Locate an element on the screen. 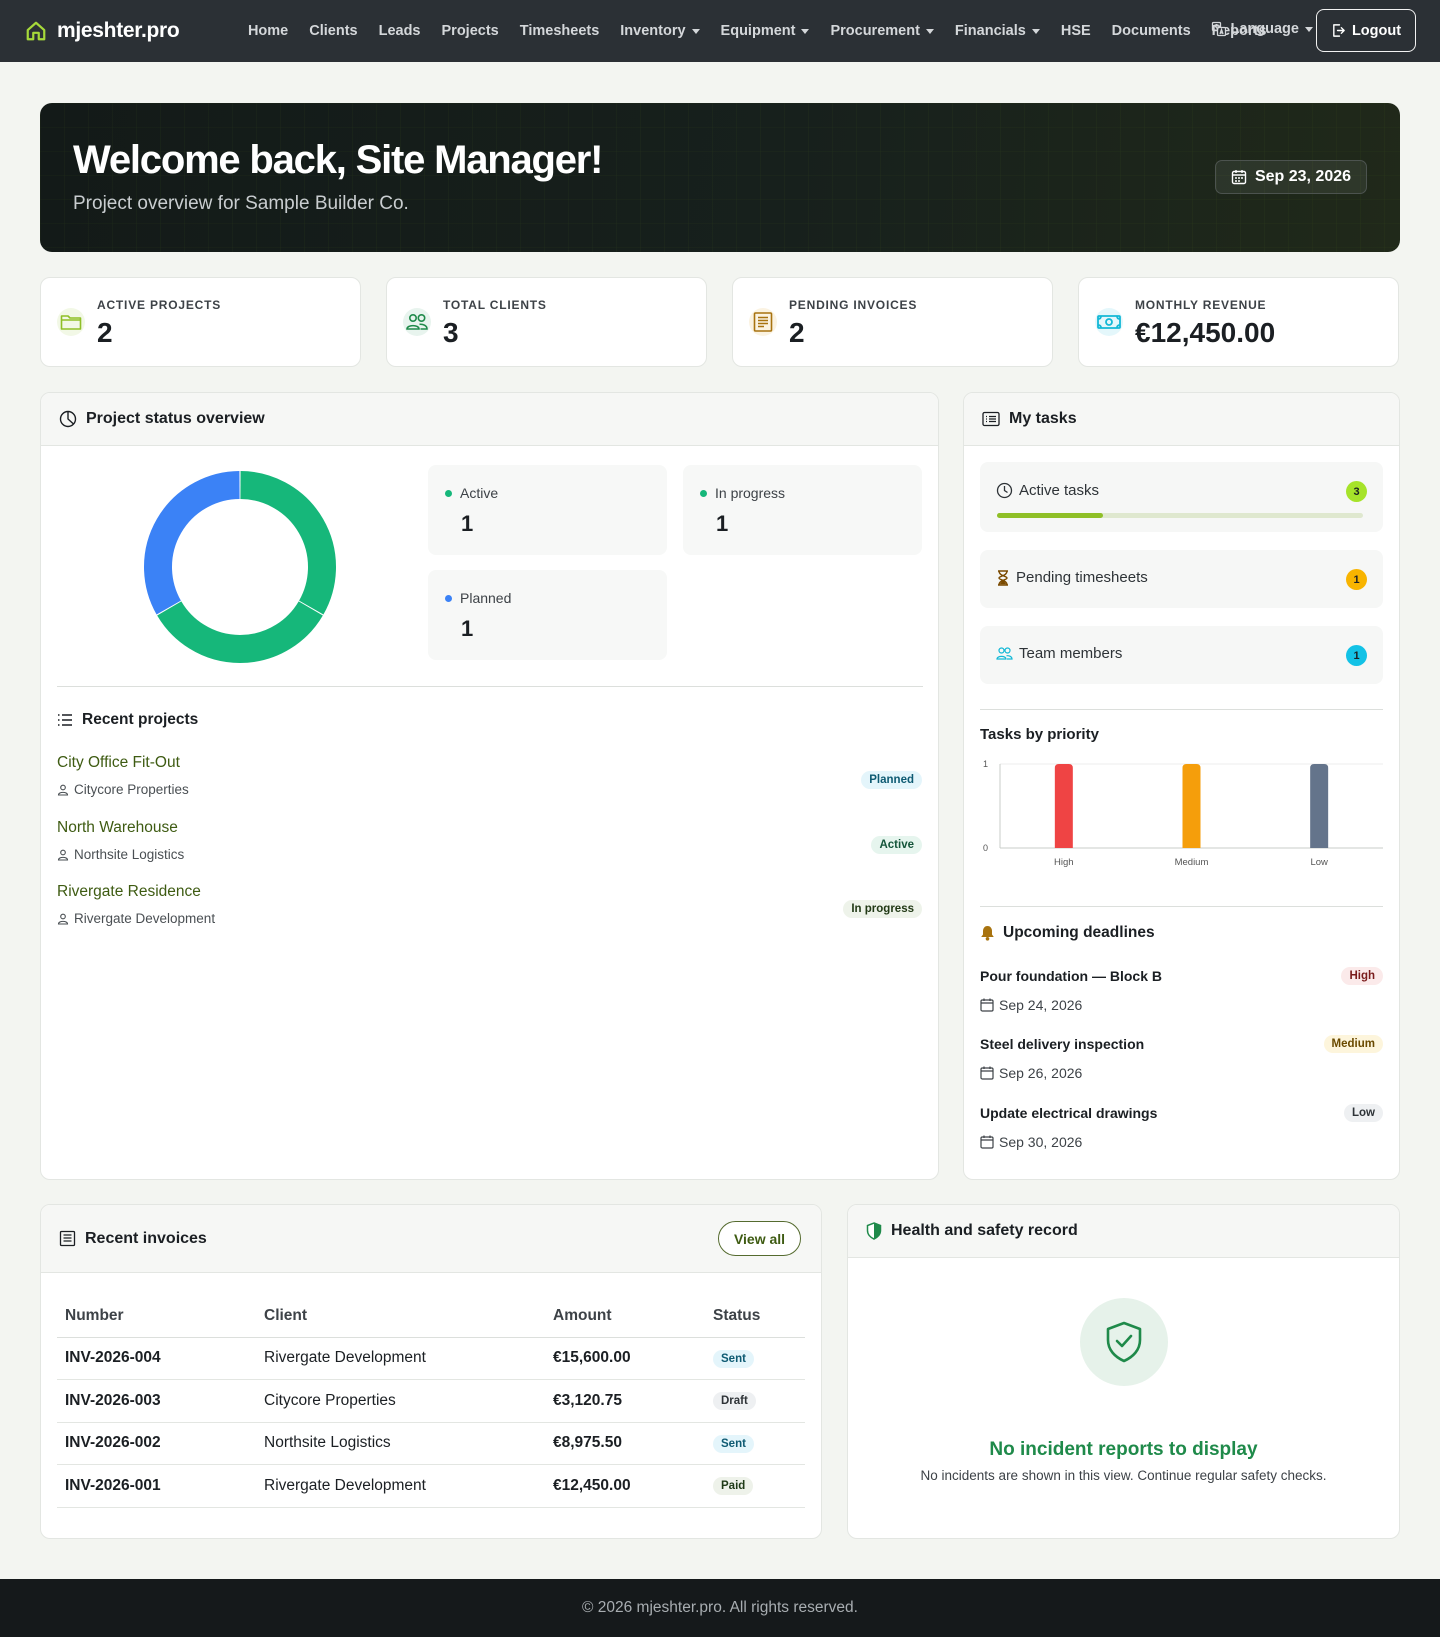 Image resolution: width=1440 pixels, height=1637 pixels. nav-item-procurement: Procurement is located at coordinates (882, 31).